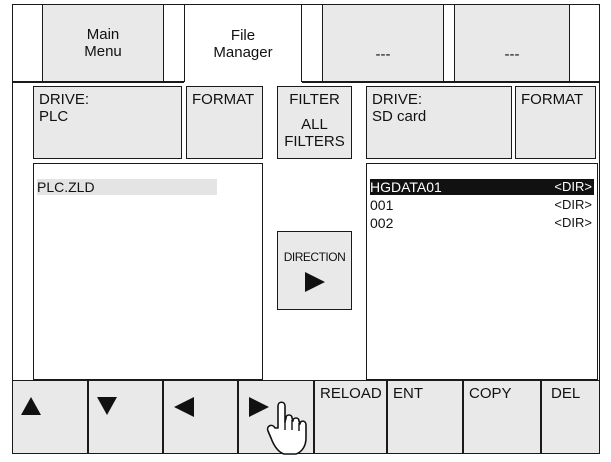  Describe the element at coordinates (223, 99) in the screenshot. I see `left-format-label: FORMAT` at that location.